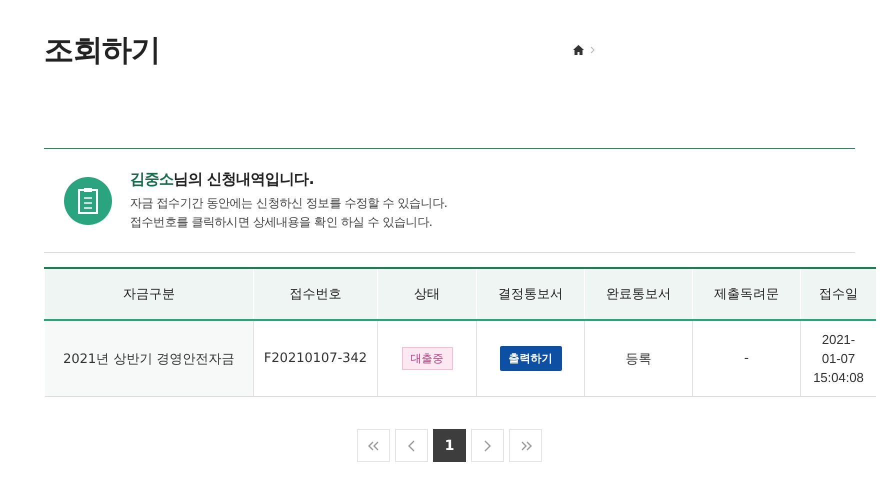  What do you see at coordinates (746, 294) in the screenshot?
I see `column-header: 제출독려문` at bounding box center [746, 294].